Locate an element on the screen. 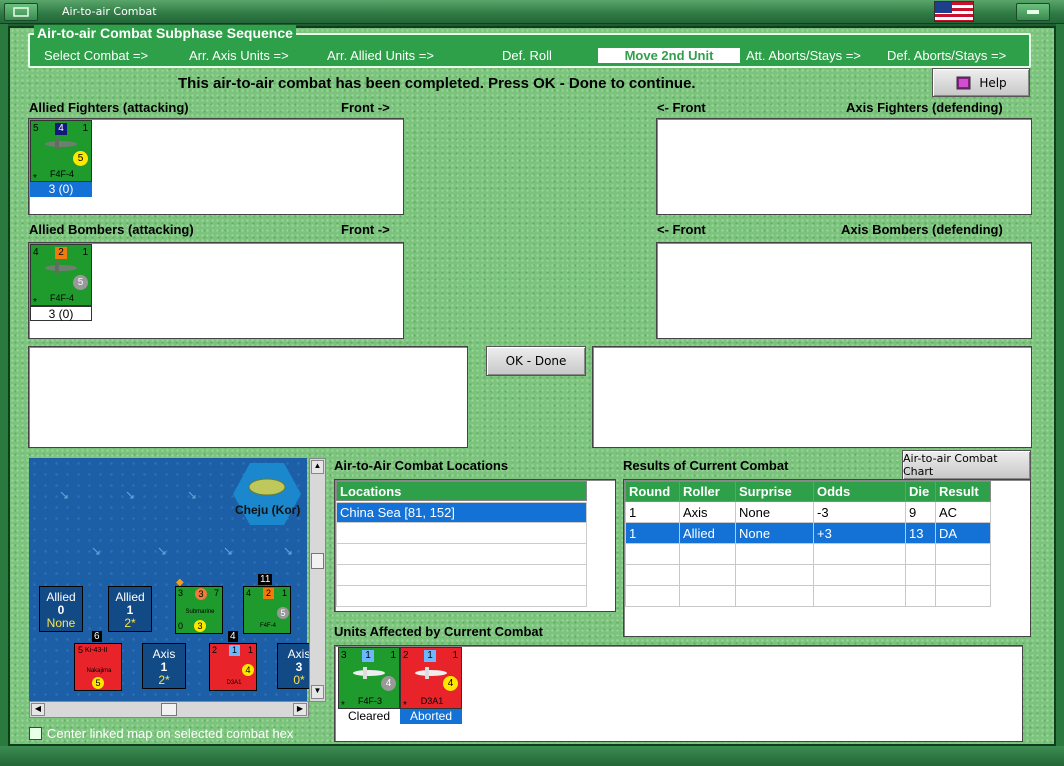  subphase-sequence-legend: Air-to-air Combat Subphase Sequence is located at coordinates (165, 33).